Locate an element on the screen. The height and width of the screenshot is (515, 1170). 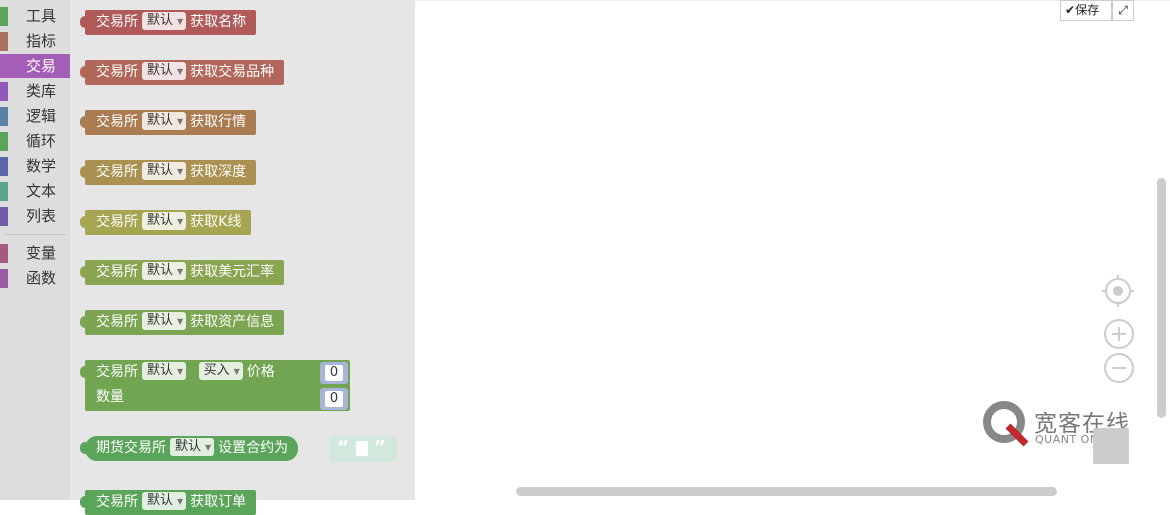
price-label: 价格 is located at coordinates (260, 372).